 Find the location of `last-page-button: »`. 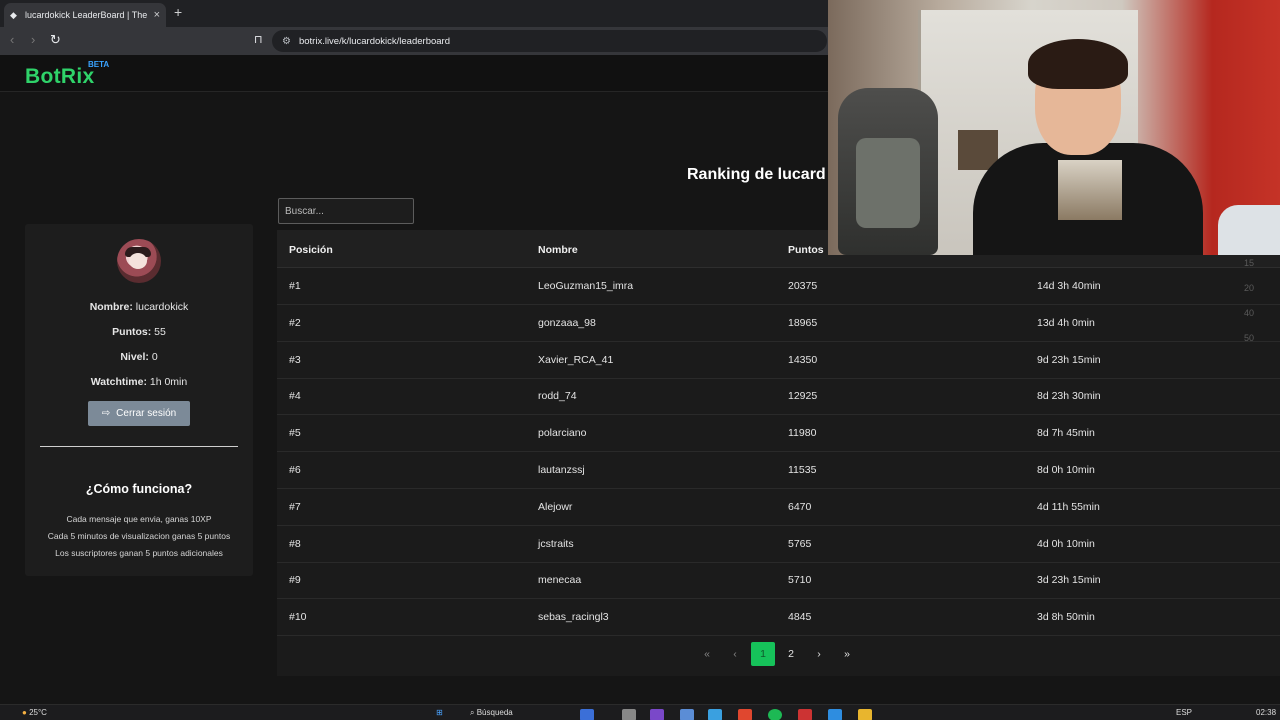

last-page-button: » is located at coordinates (847, 654).